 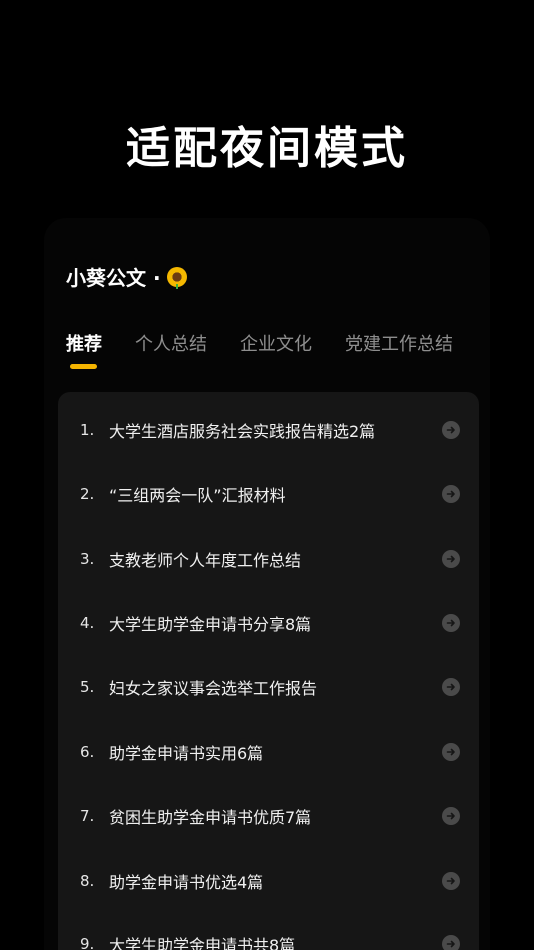 What do you see at coordinates (87, 494) in the screenshot?
I see `list-item-number: 2.` at bounding box center [87, 494].